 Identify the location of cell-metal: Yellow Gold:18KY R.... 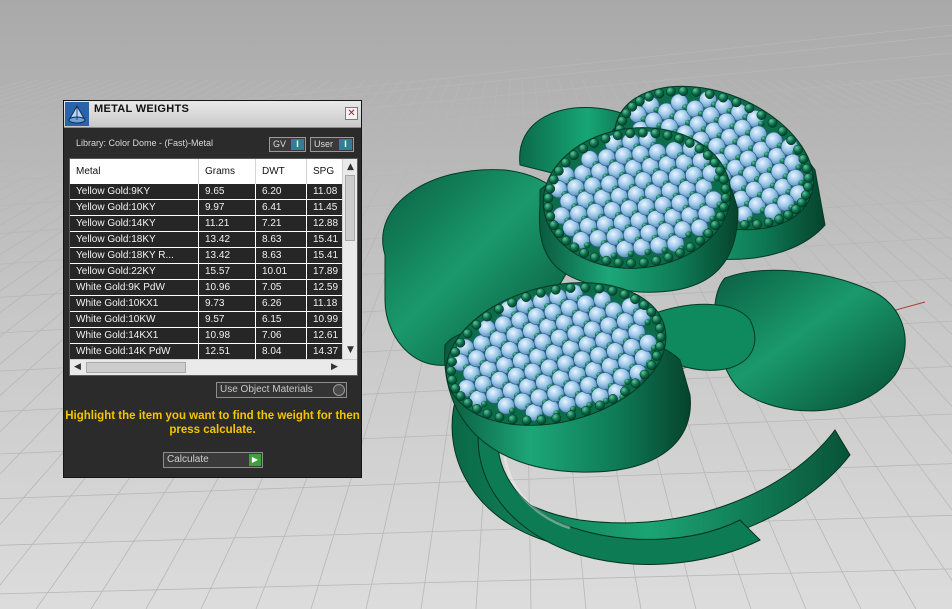
(134, 255).